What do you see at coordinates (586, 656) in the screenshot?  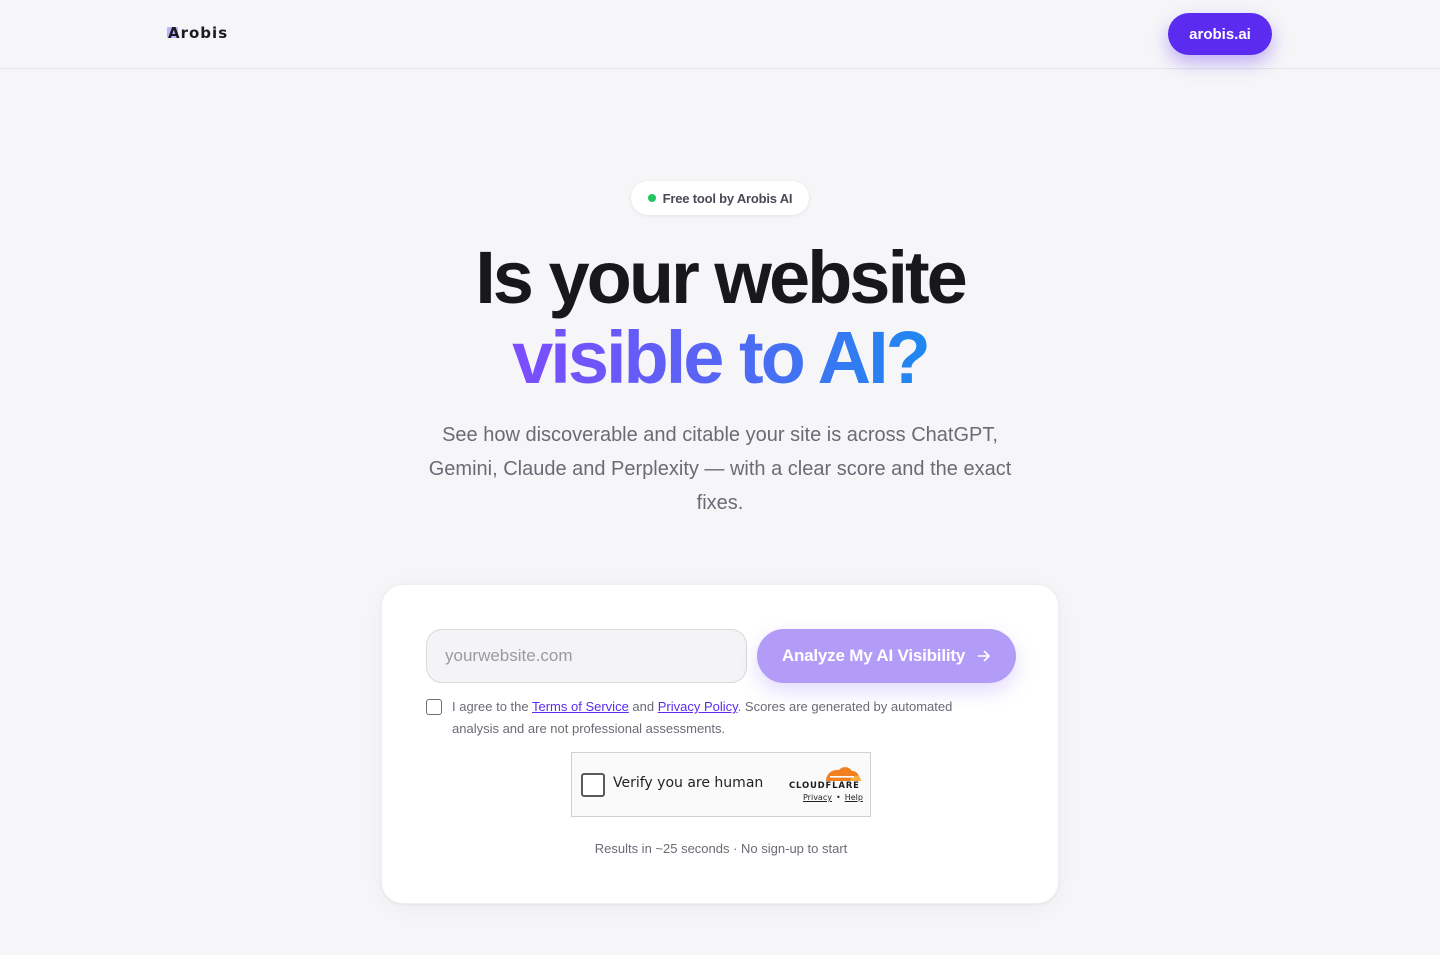 I see `website-url-input` at bounding box center [586, 656].